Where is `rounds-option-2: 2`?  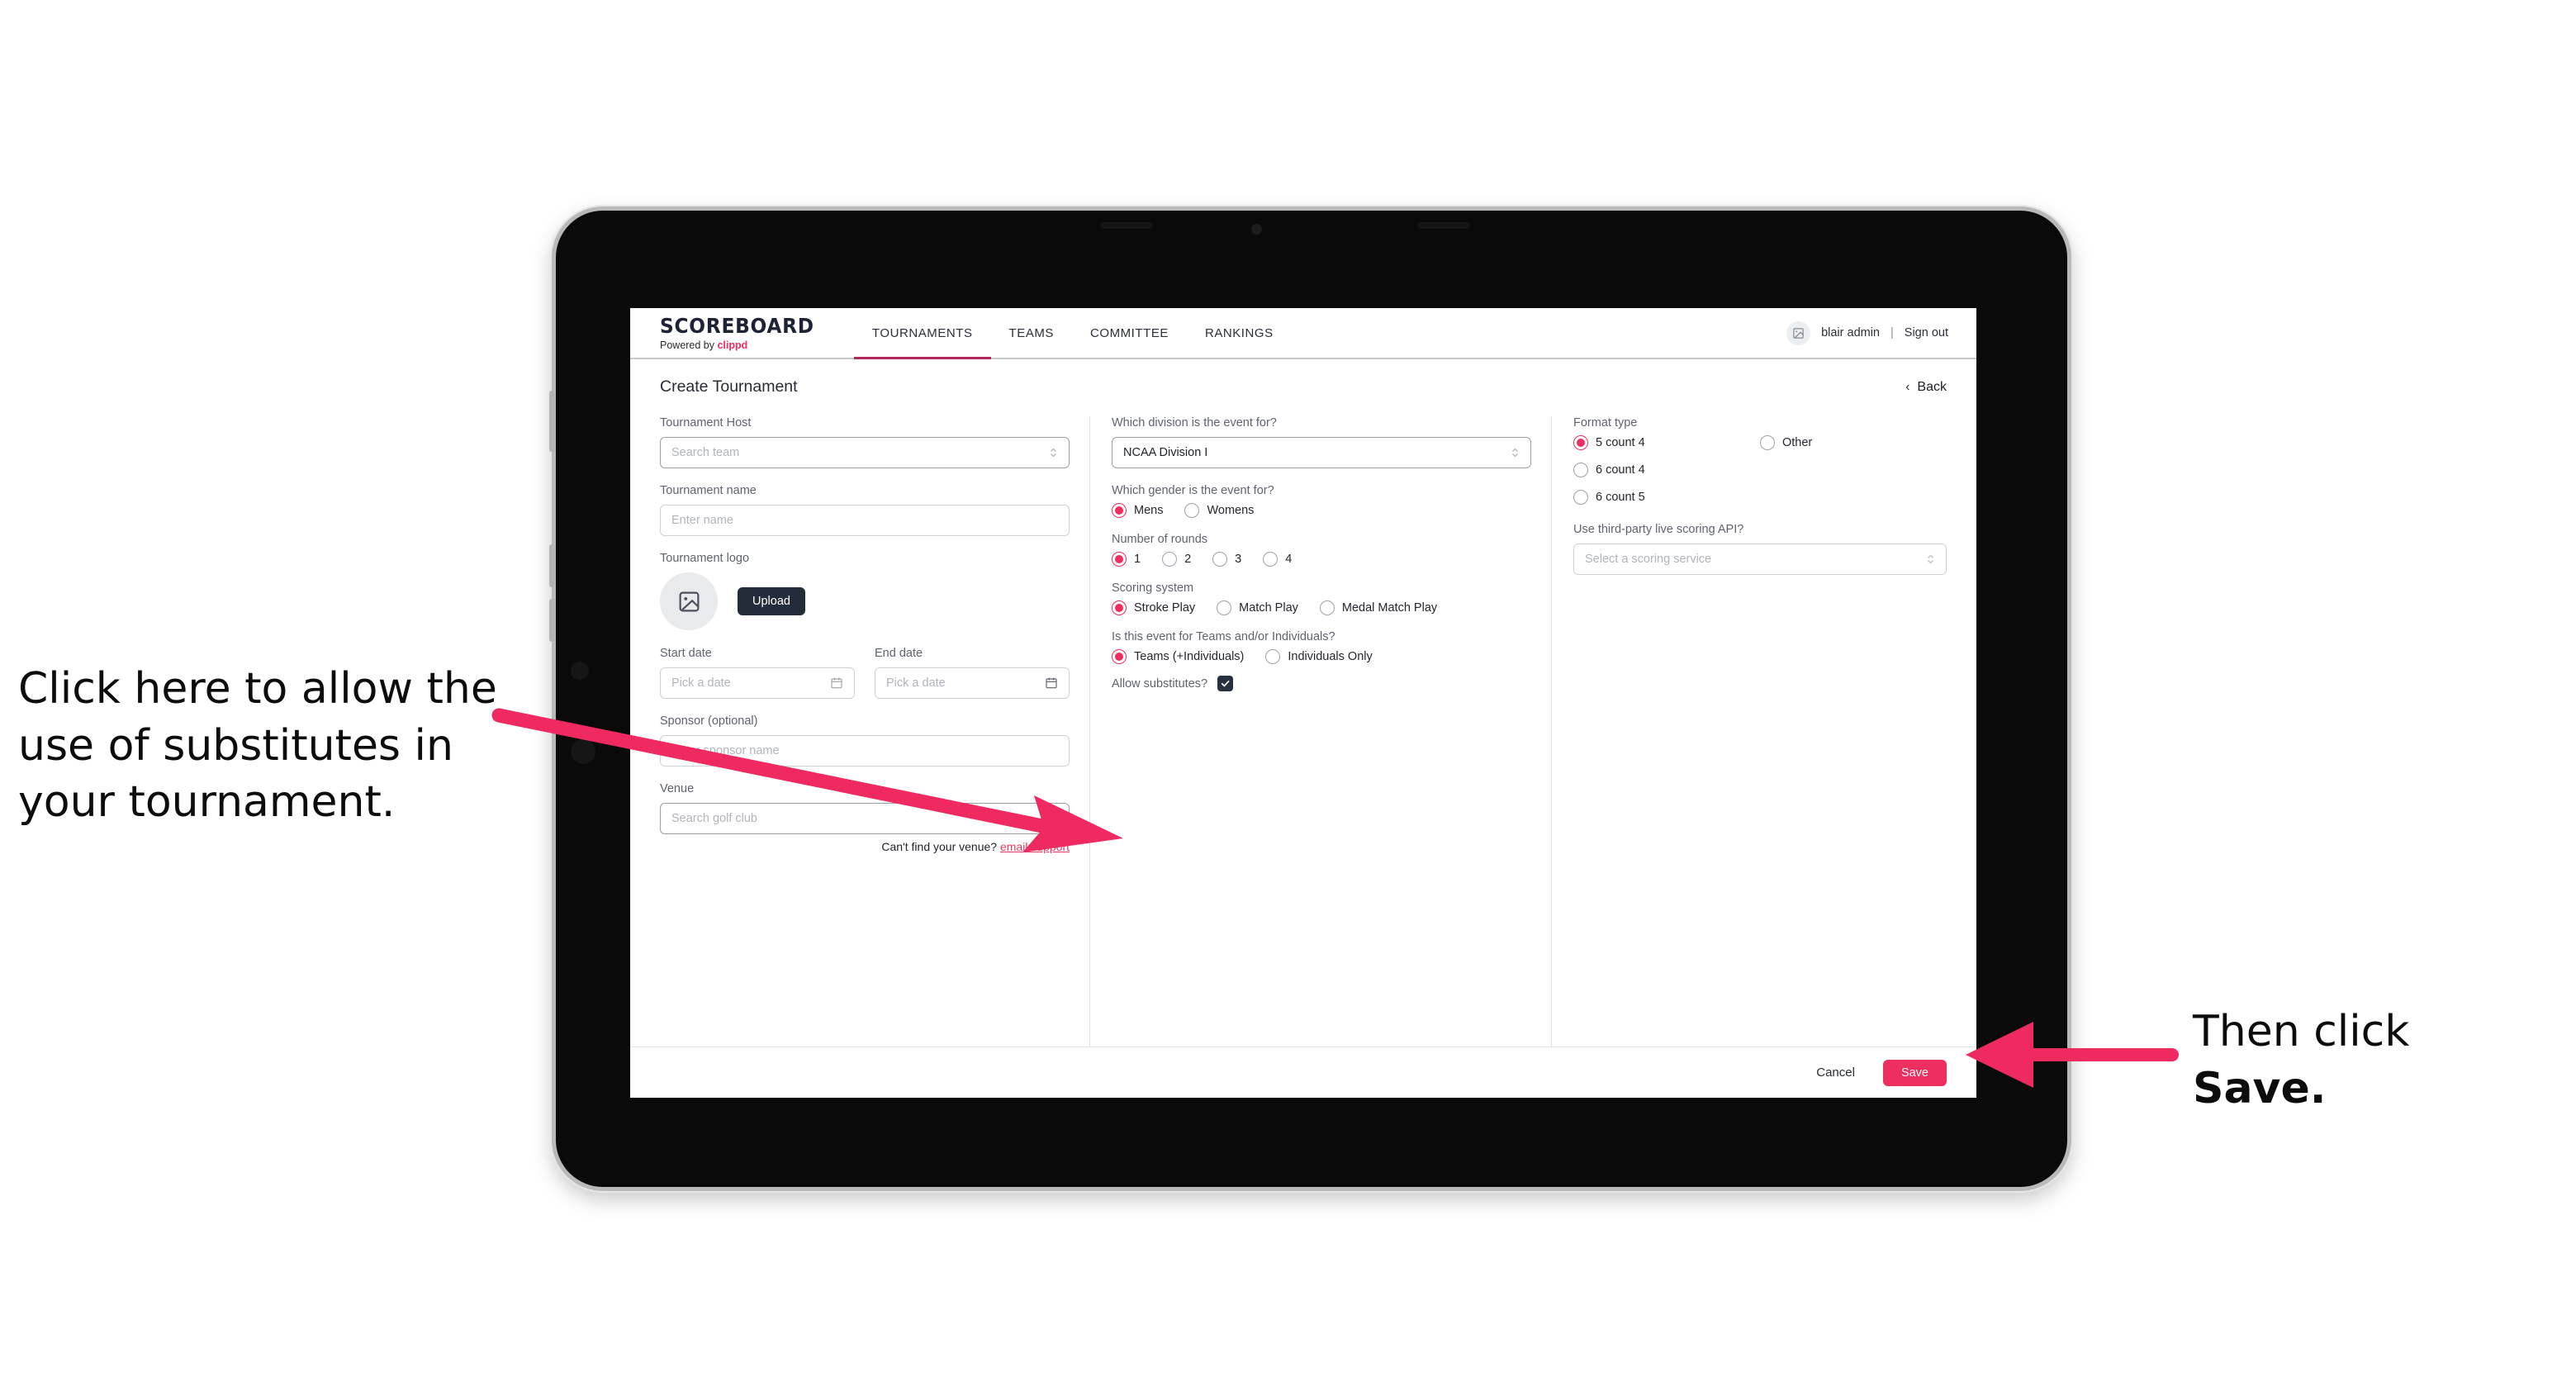
rounds-option-2: 2 is located at coordinates (1176, 559).